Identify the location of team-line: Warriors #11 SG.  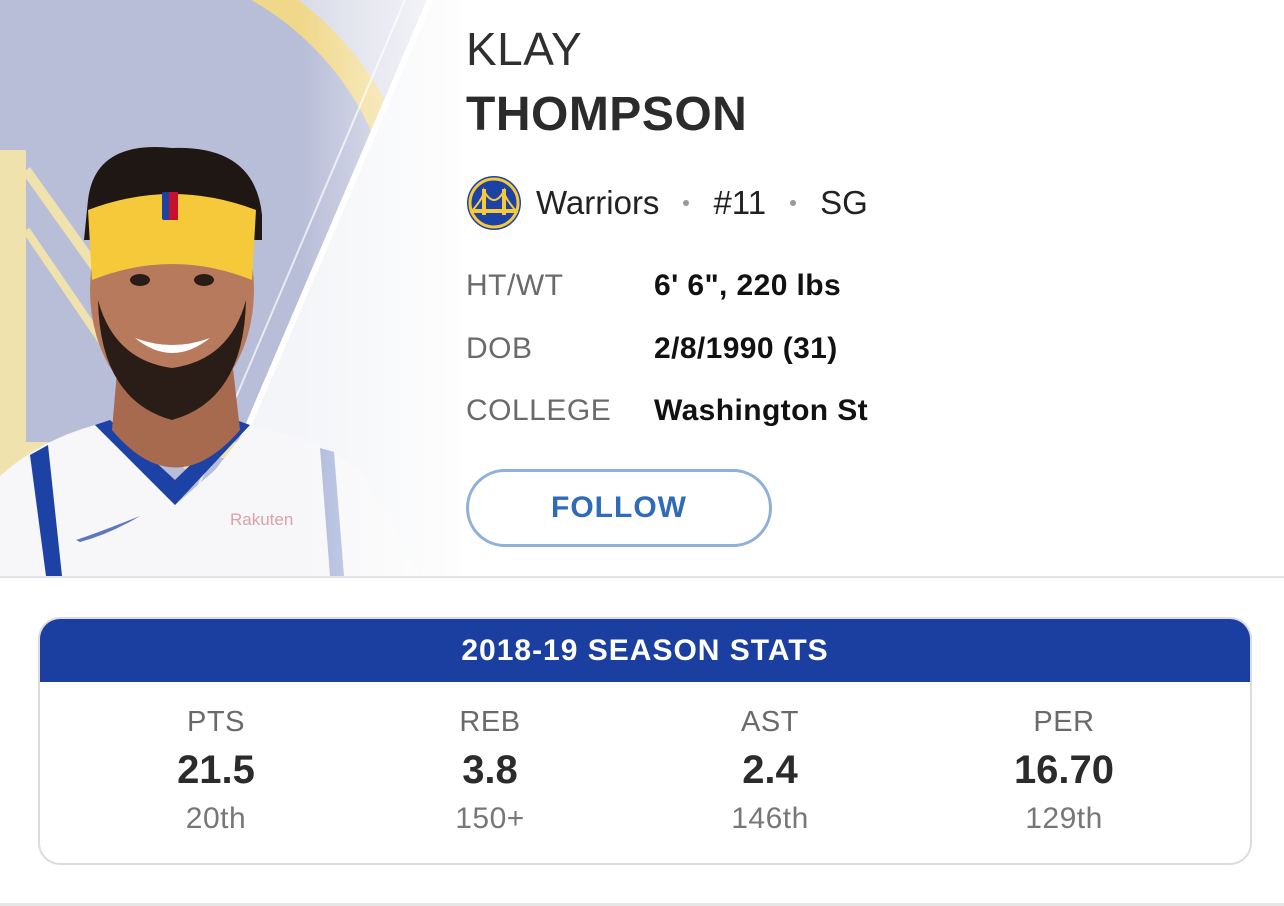
(667, 203).